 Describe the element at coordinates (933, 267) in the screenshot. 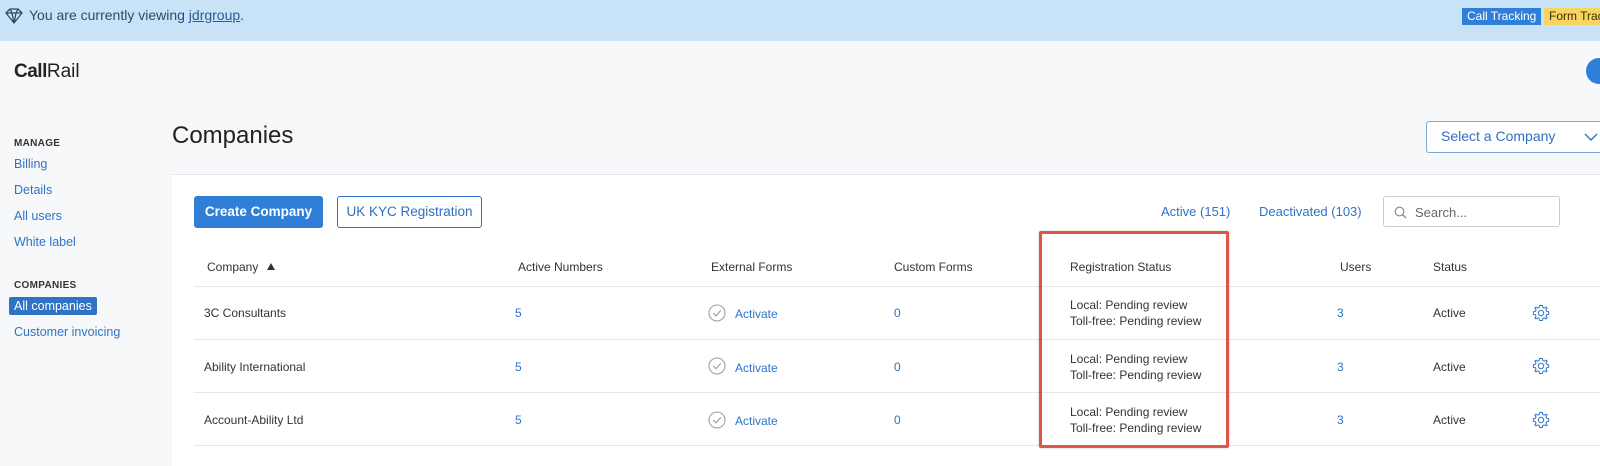

I see `column-header-custom-forms: Custom Forms` at that location.